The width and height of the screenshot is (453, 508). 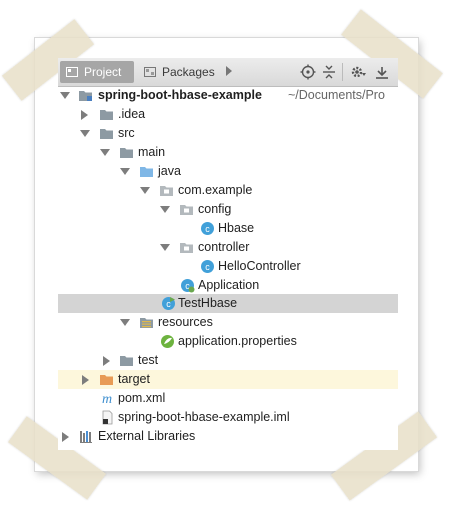 What do you see at coordinates (308, 72) in the screenshot?
I see `target-icon` at bounding box center [308, 72].